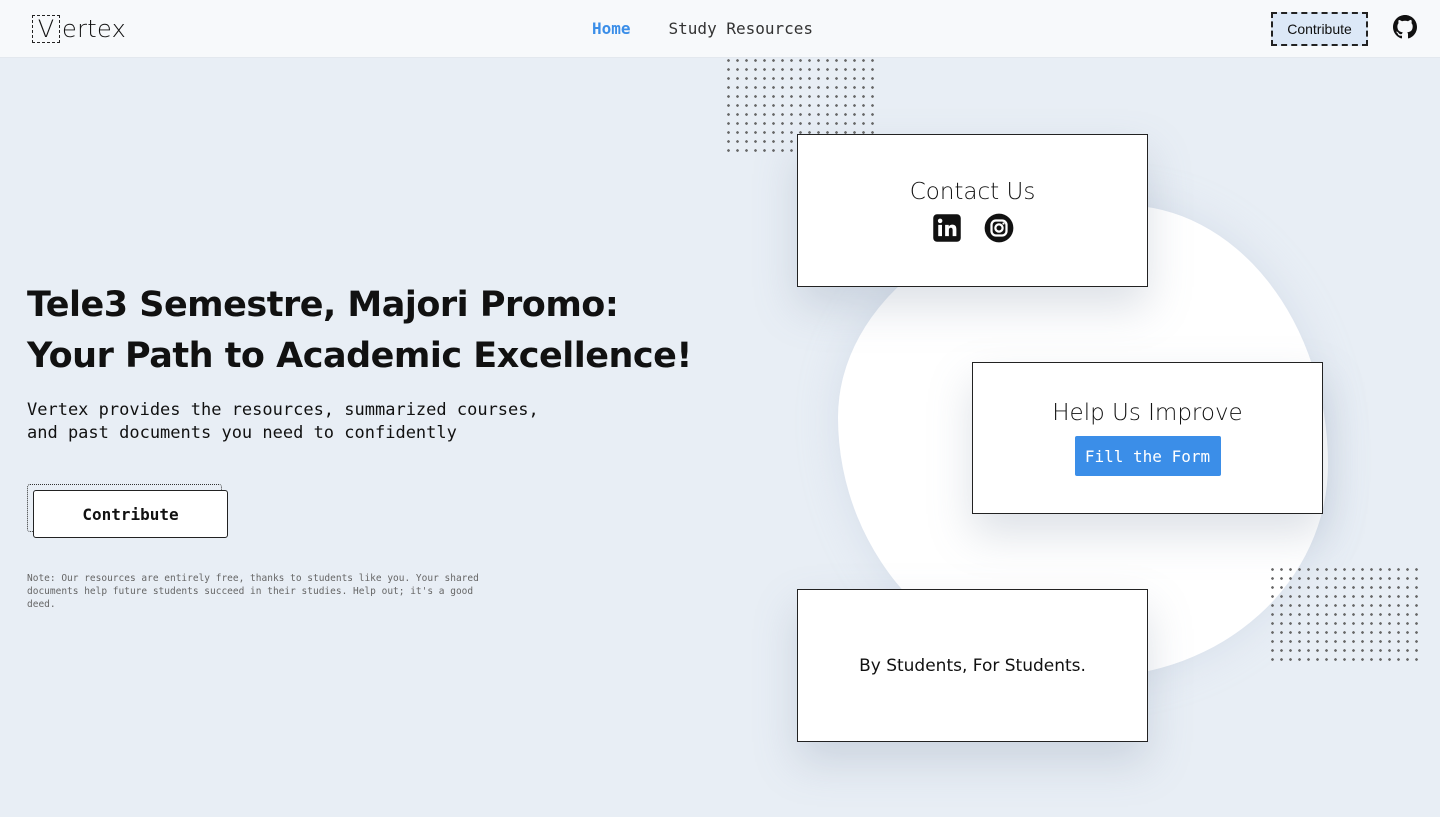  What do you see at coordinates (741, 28) in the screenshot?
I see `nav-link-study-resources: Study Resources` at bounding box center [741, 28].